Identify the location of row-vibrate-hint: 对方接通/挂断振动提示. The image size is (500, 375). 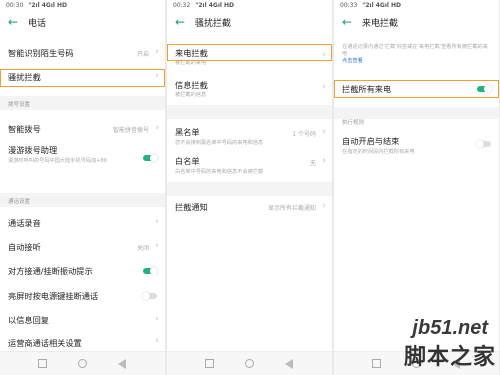
(82, 271).